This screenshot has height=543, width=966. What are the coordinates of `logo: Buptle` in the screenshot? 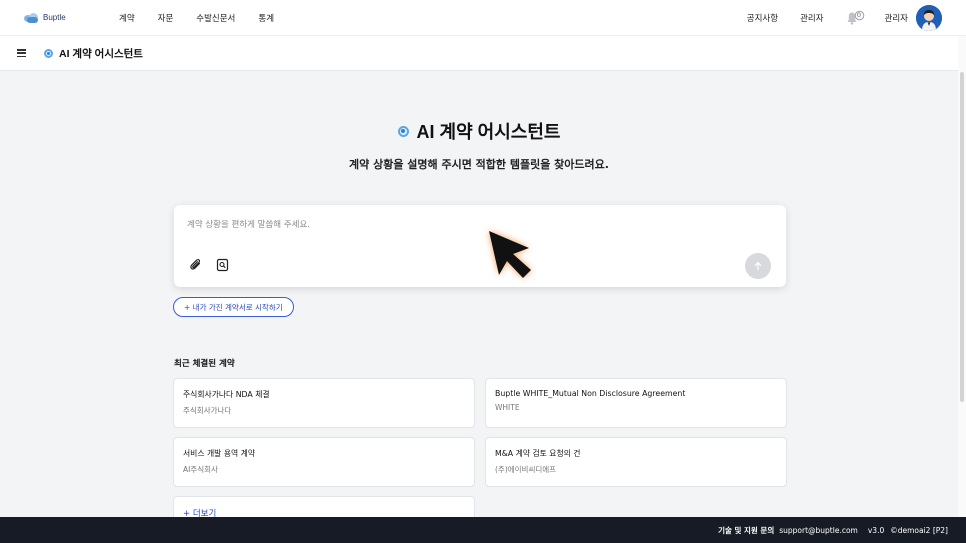 It's located at (58, 18).